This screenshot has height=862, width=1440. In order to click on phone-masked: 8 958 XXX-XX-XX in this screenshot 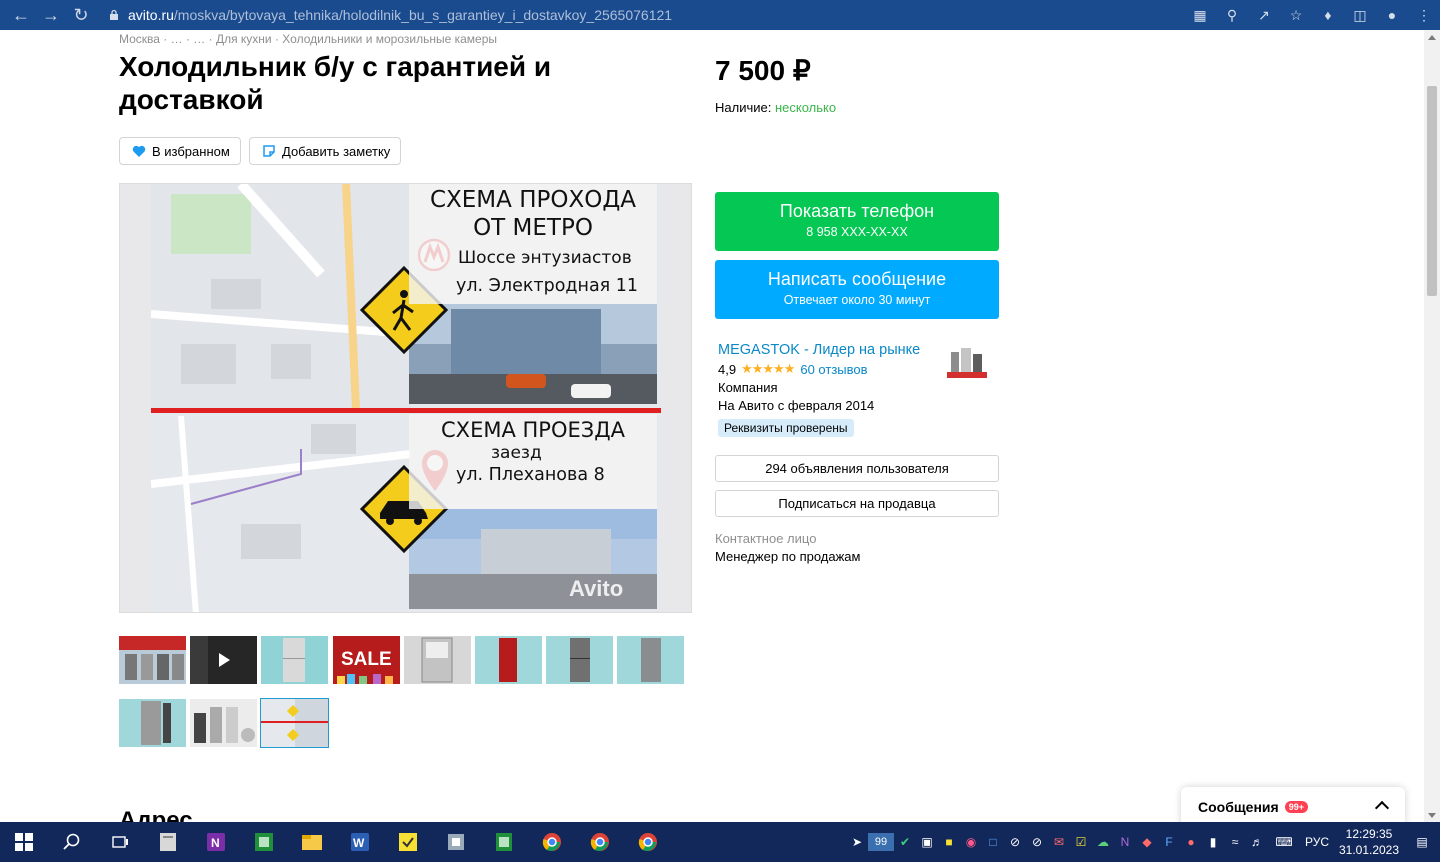, I will do `click(857, 232)`.